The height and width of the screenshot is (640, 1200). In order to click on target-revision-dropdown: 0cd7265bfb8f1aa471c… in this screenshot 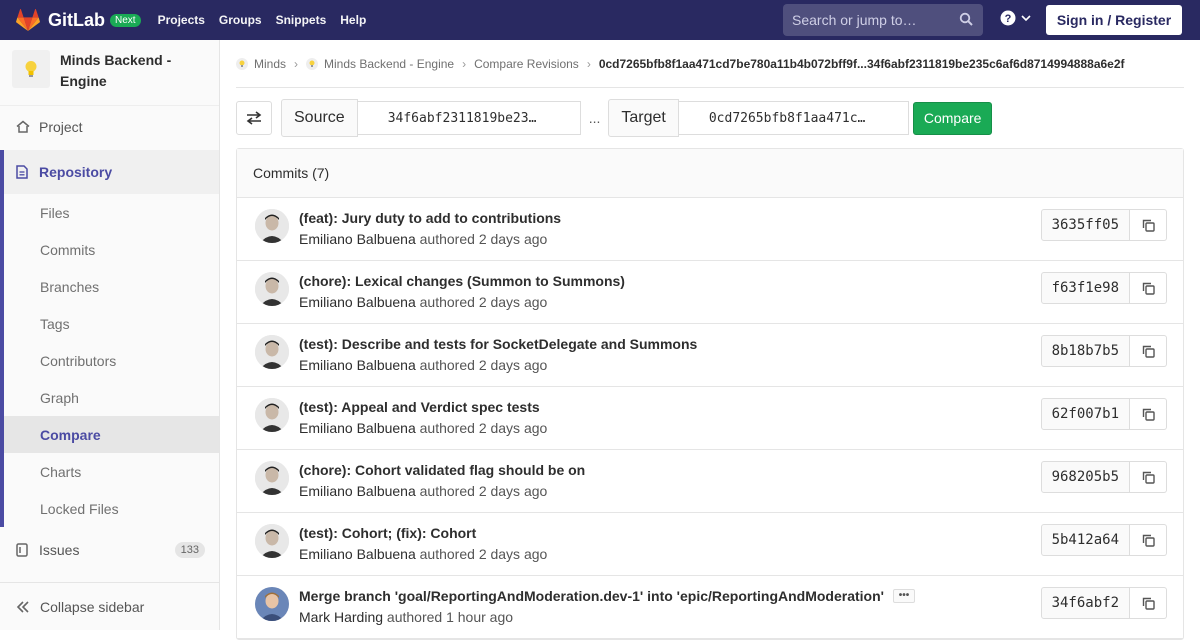, I will do `click(793, 118)`.